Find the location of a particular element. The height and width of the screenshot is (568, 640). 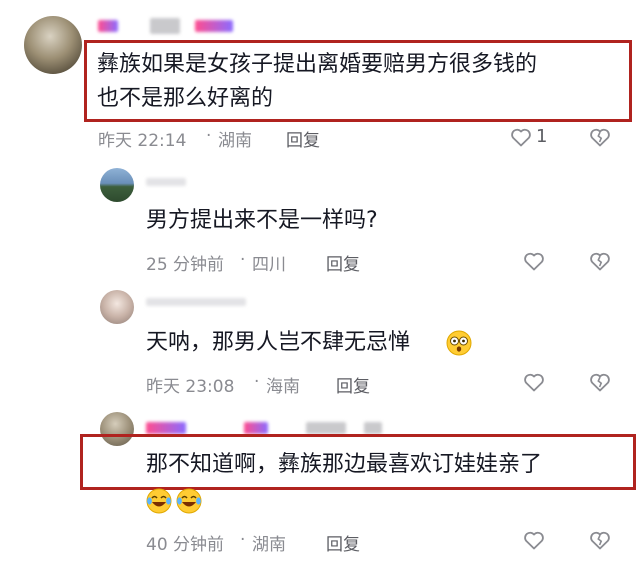

comment-location: 四川 is located at coordinates (269, 265).